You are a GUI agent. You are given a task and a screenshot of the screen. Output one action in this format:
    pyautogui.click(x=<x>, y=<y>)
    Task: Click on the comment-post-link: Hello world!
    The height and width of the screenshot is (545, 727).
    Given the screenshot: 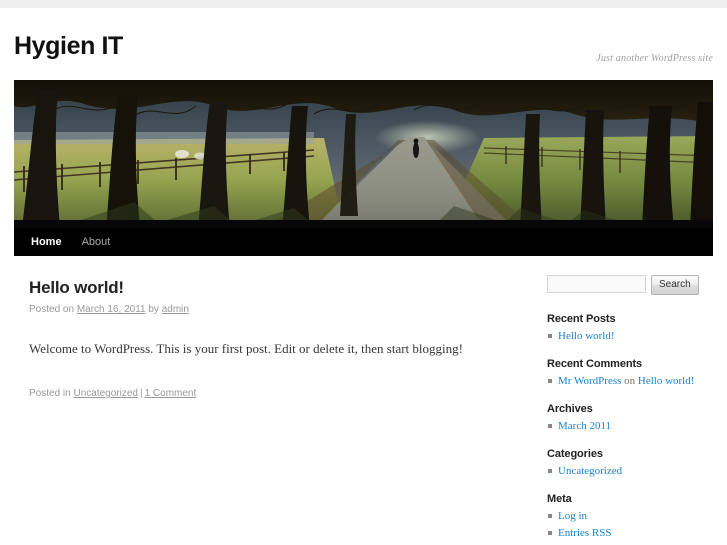 What is the action you would take?
    pyautogui.click(x=666, y=381)
    